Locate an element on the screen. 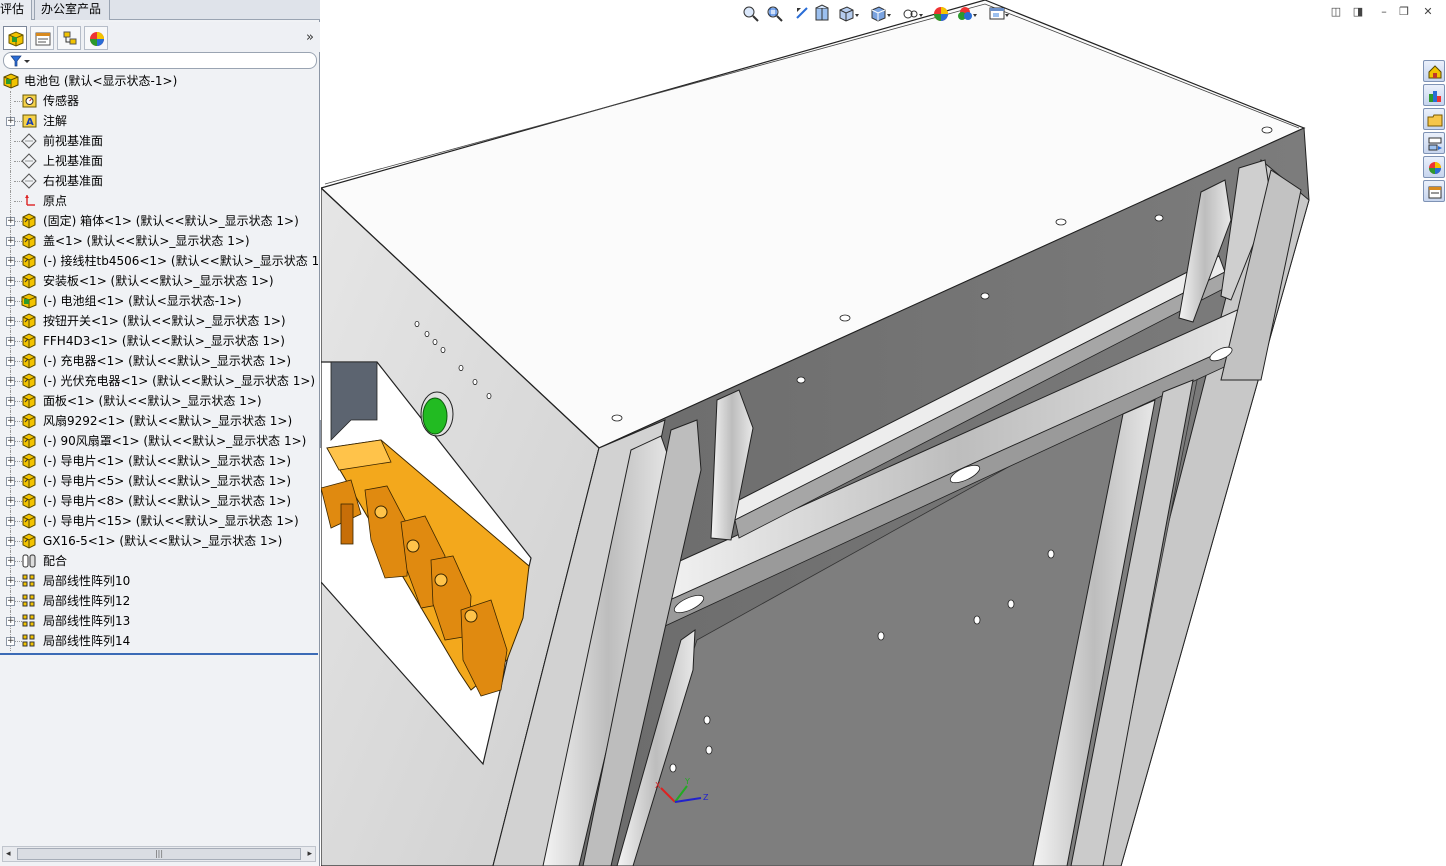  zoom-to-fit-icon is located at coordinates (752, 15).